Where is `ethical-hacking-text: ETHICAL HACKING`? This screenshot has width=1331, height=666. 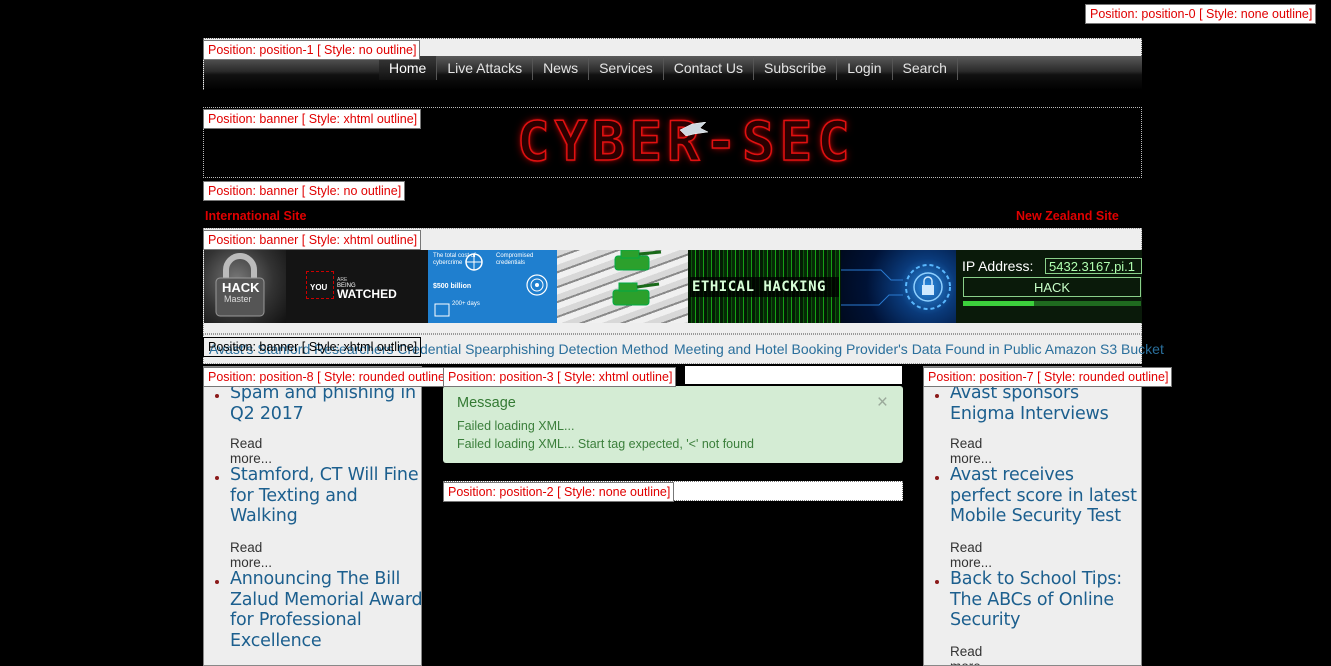 ethical-hacking-text: ETHICAL HACKING is located at coordinates (759, 287).